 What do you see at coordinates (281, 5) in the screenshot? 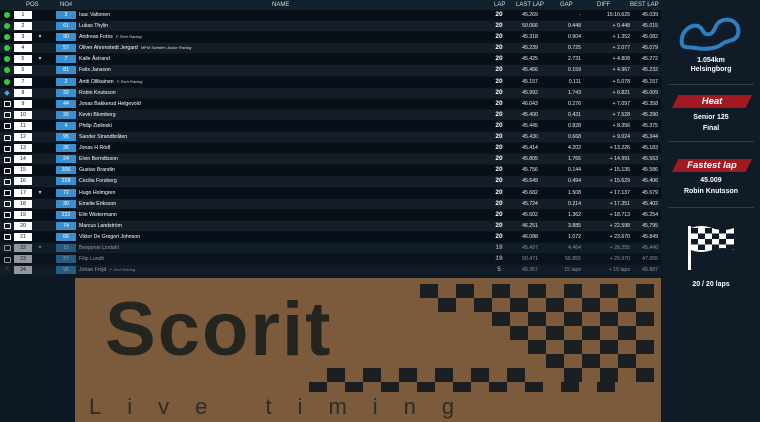
I see `header-name: NAME` at bounding box center [281, 5].